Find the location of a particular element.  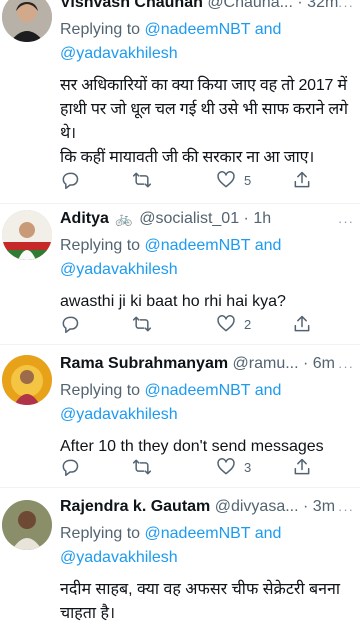

bicycle-icon: 🚲 is located at coordinates (124, 218).